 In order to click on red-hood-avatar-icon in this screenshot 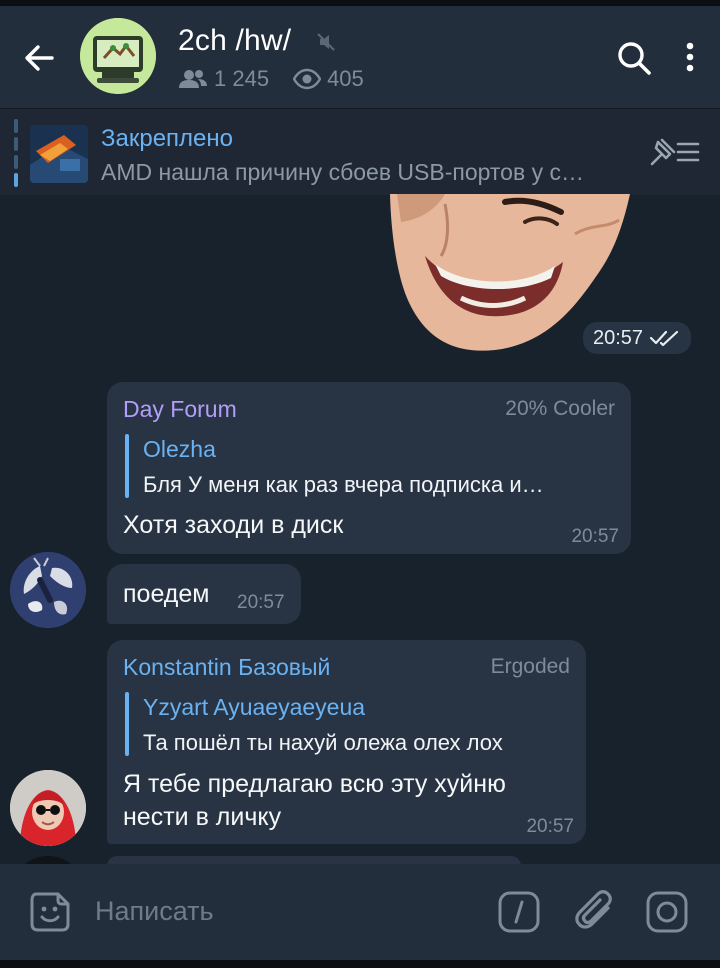, I will do `click(48, 808)`.